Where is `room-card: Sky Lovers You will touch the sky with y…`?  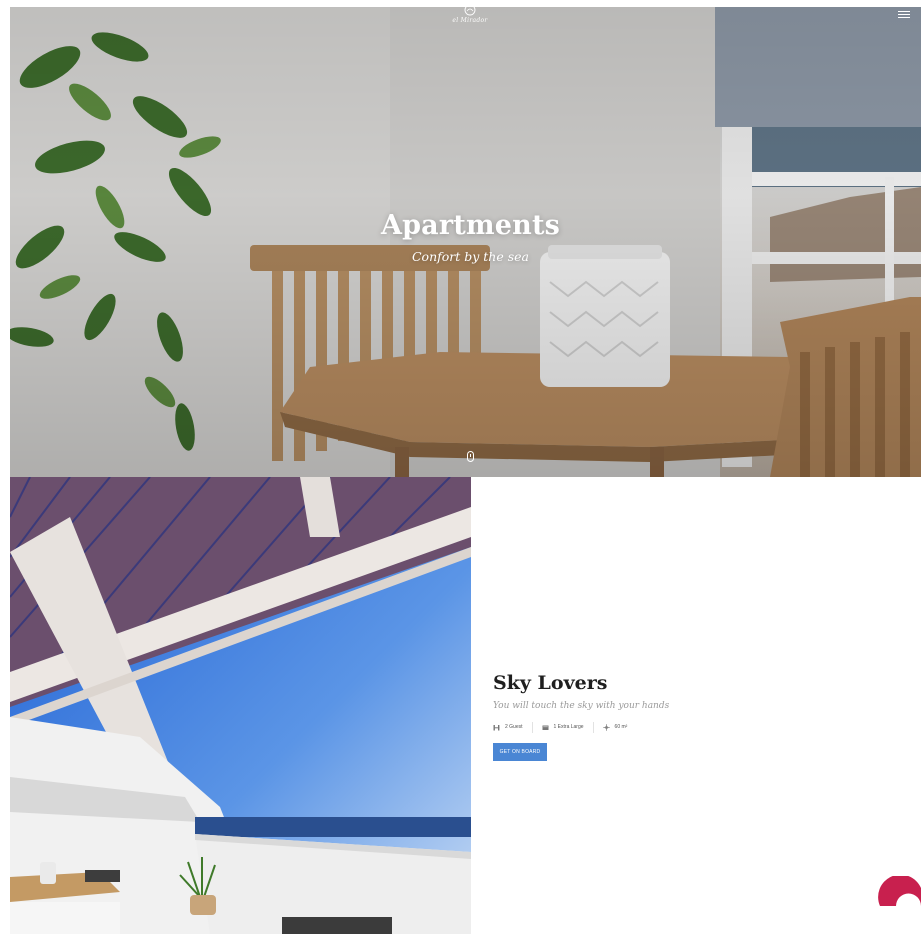
room-card: Sky Lovers You will touch the sky with y… is located at coordinates (643, 716).